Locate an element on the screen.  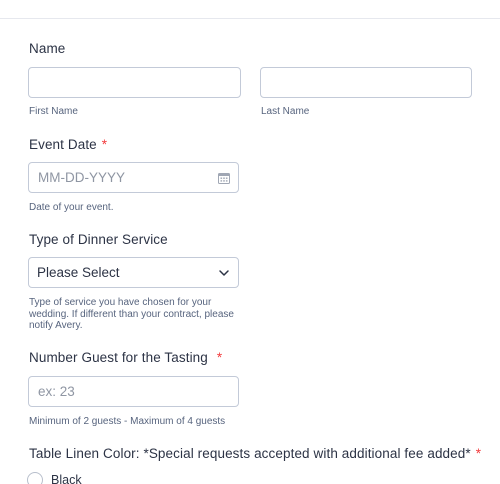
linen-black-label: Black is located at coordinates (66, 478).